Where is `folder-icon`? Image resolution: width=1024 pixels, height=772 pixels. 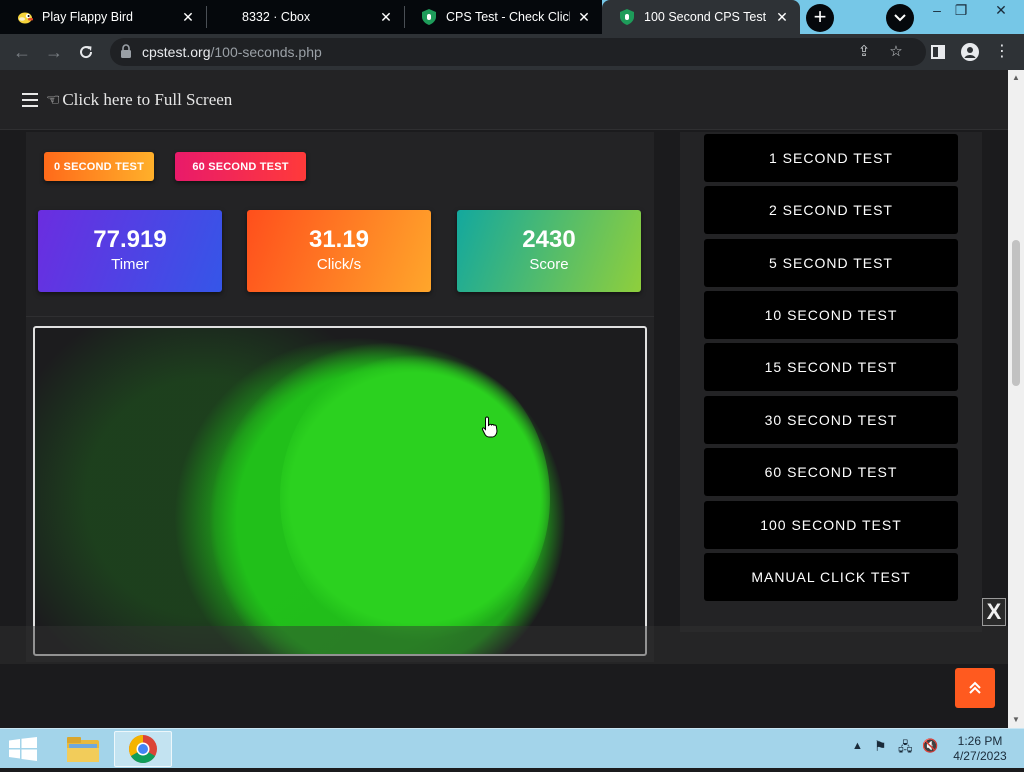
folder-icon is located at coordinates (83, 749).